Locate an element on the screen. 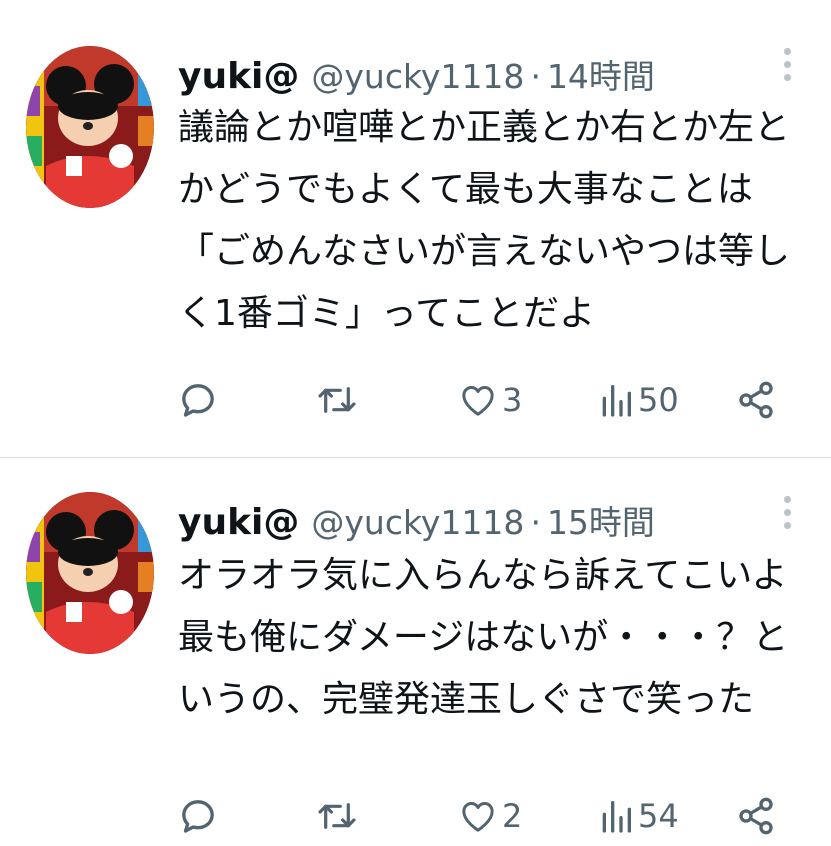  views-button: 50 is located at coordinates (638, 400).